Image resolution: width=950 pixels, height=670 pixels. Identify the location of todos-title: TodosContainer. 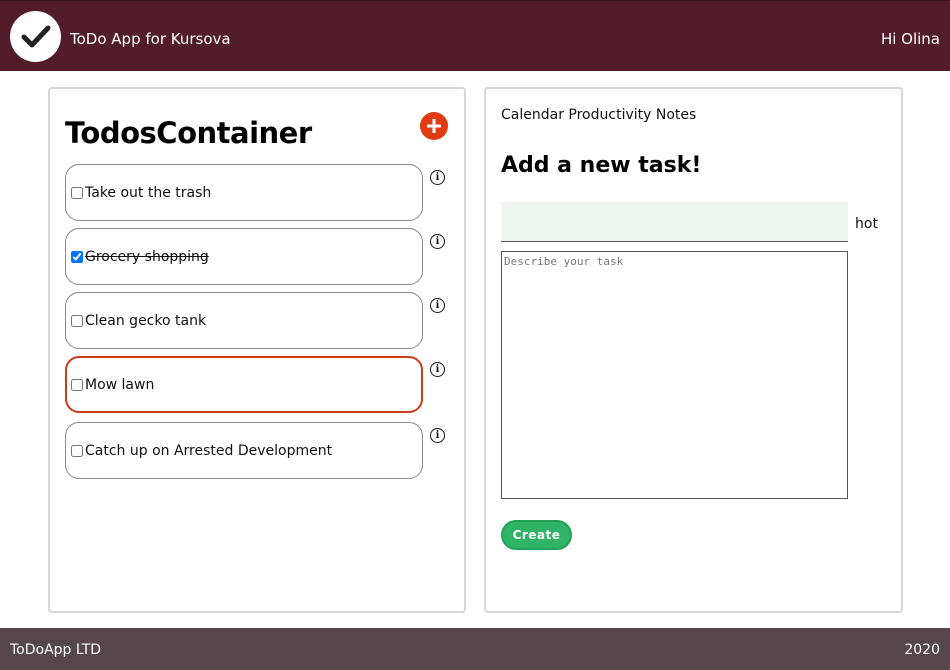
(188, 133).